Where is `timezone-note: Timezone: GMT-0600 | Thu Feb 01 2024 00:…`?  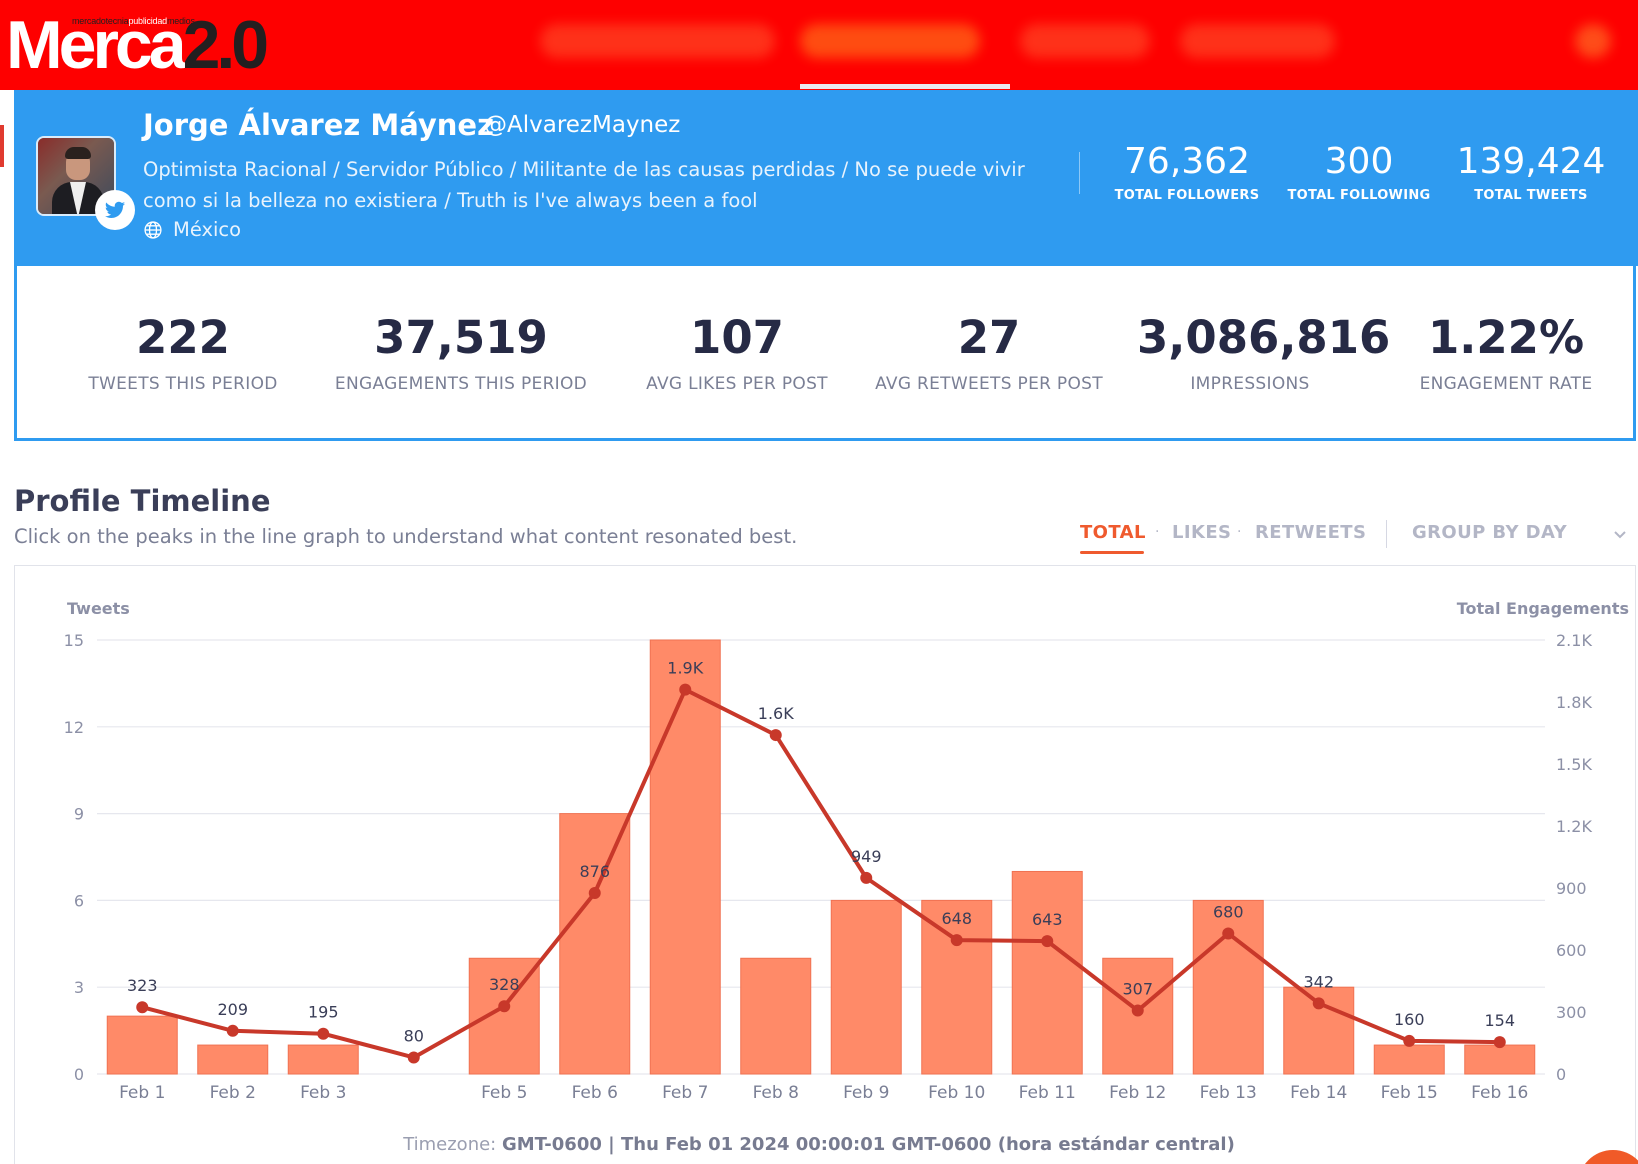 timezone-note: Timezone: GMT-0600 | Thu Feb 01 2024 00:… is located at coordinates (819, 1144).